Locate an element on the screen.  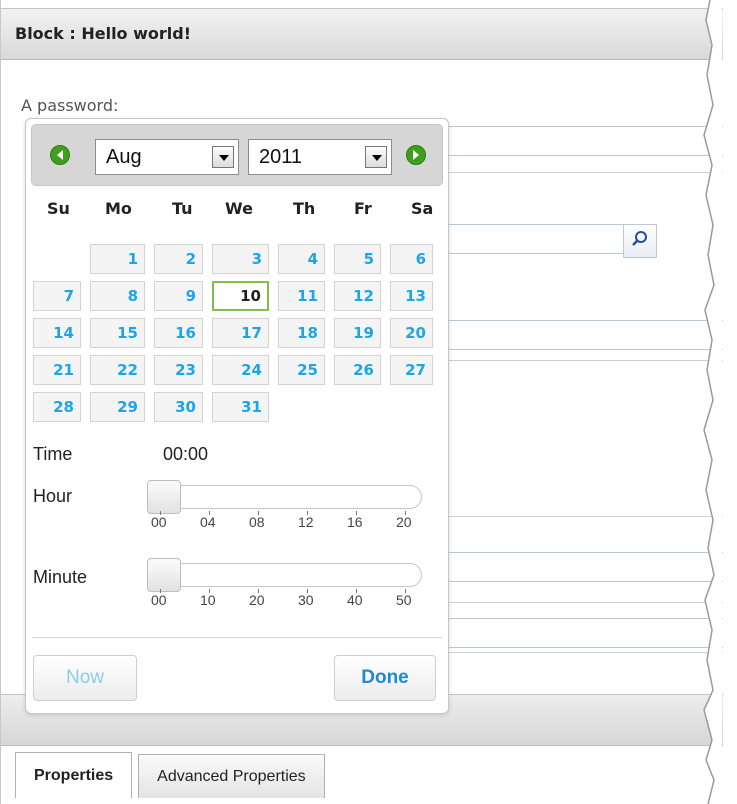
calendar-day: 18 is located at coordinates (301, 333).